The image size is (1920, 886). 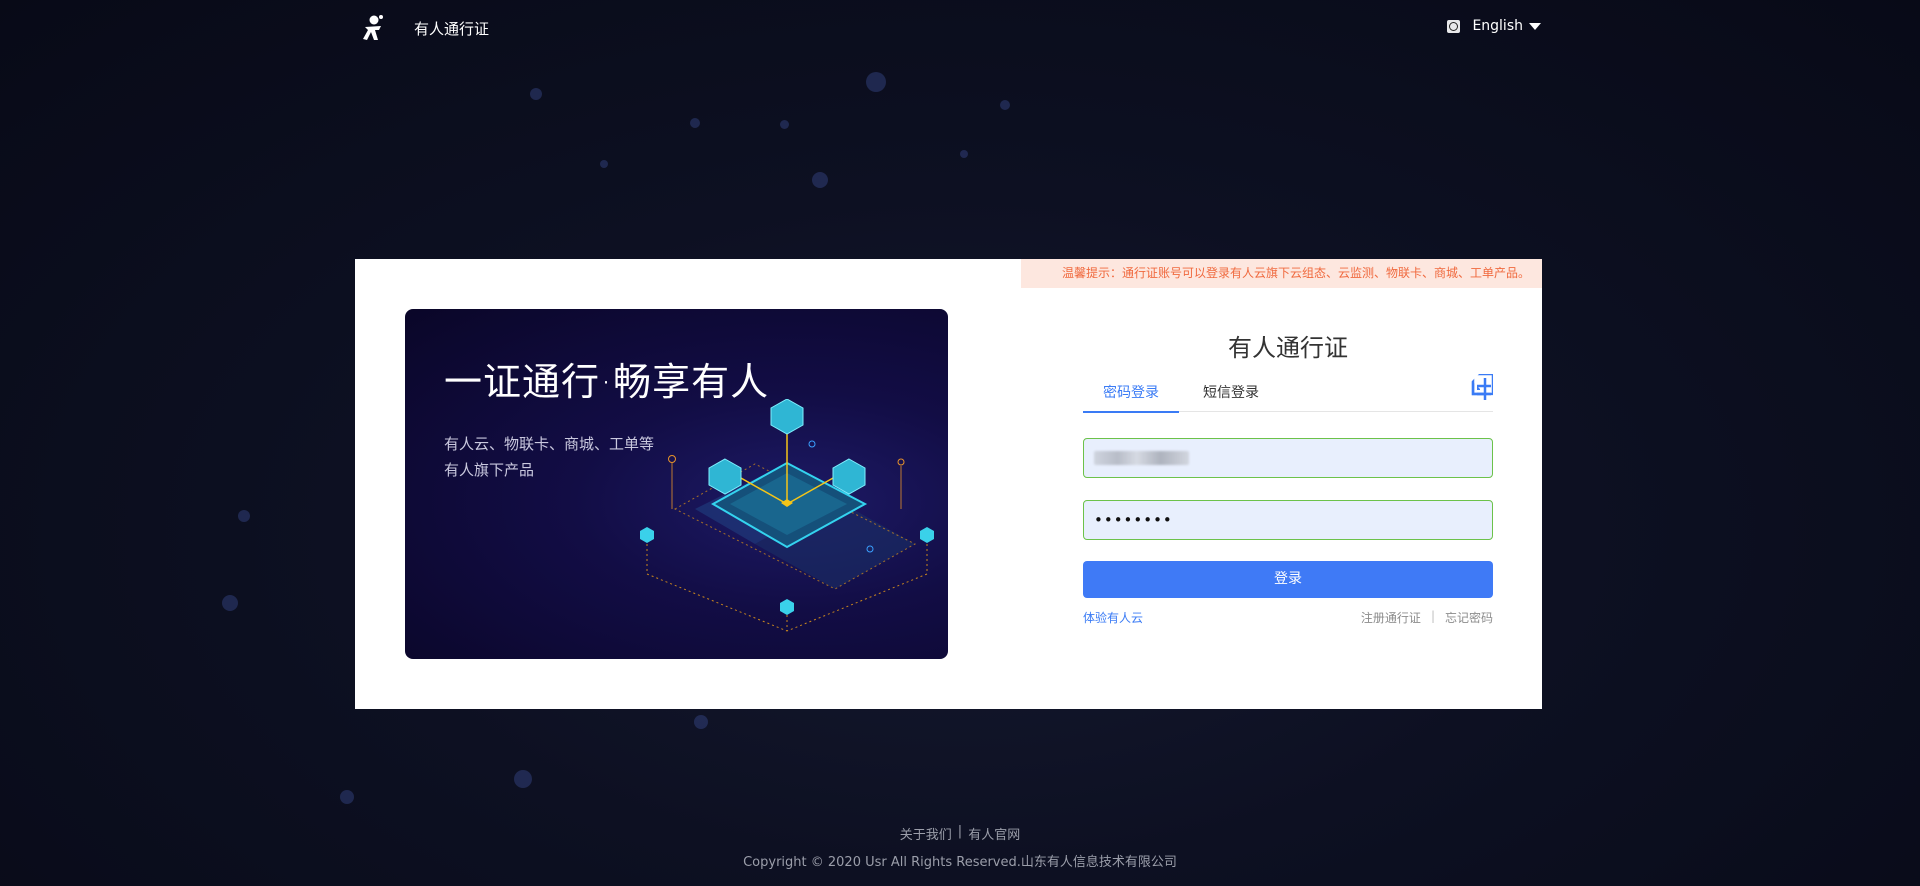 I want to click on username-value-redacted, so click(x=1141, y=458).